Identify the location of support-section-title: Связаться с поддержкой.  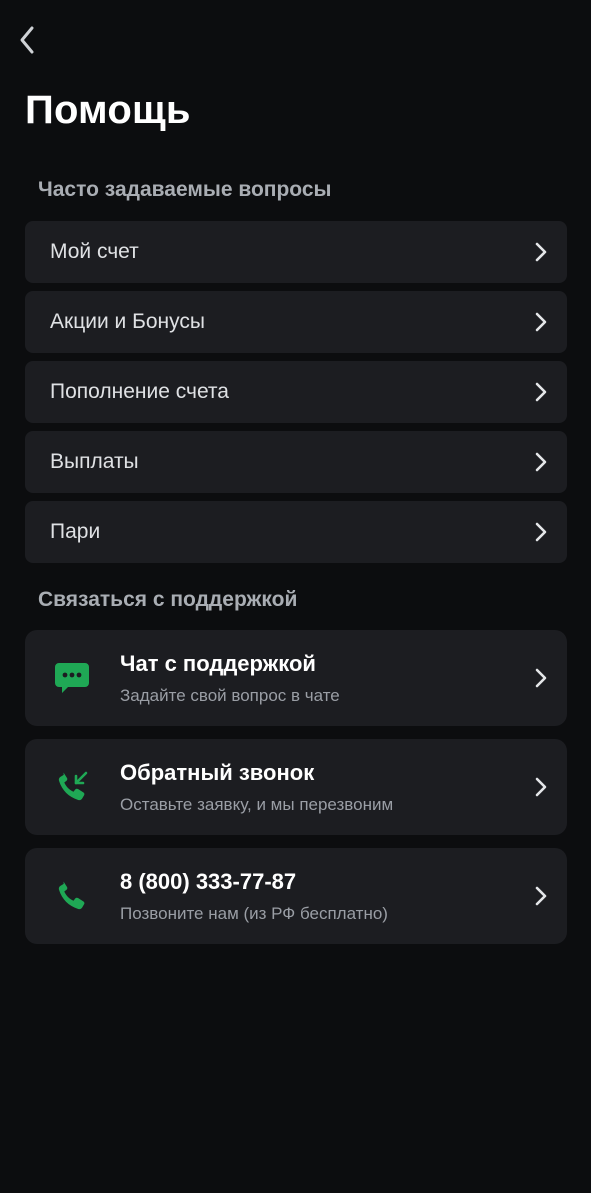
(168, 599).